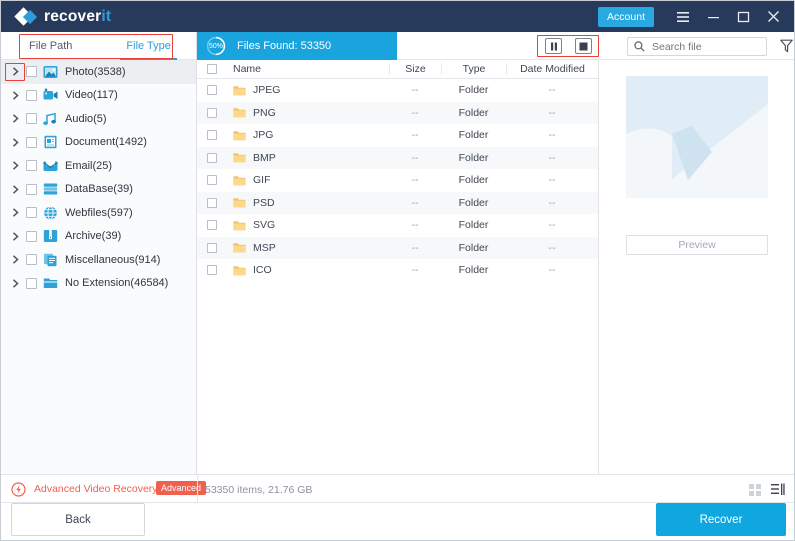 This screenshot has width=795, height=541. Describe the element at coordinates (552, 202) in the screenshot. I see `cell-date-modified: --` at that location.